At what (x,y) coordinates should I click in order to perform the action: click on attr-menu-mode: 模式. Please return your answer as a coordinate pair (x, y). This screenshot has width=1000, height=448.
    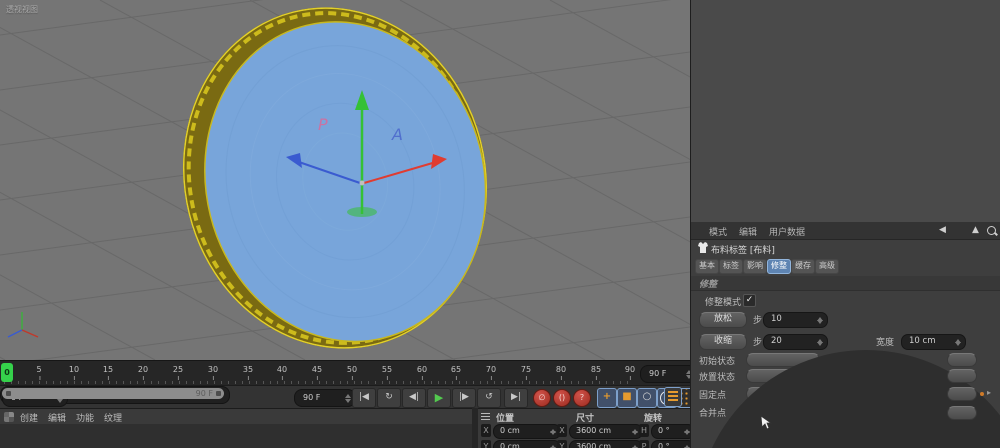
    Looking at the image, I should click on (718, 231).